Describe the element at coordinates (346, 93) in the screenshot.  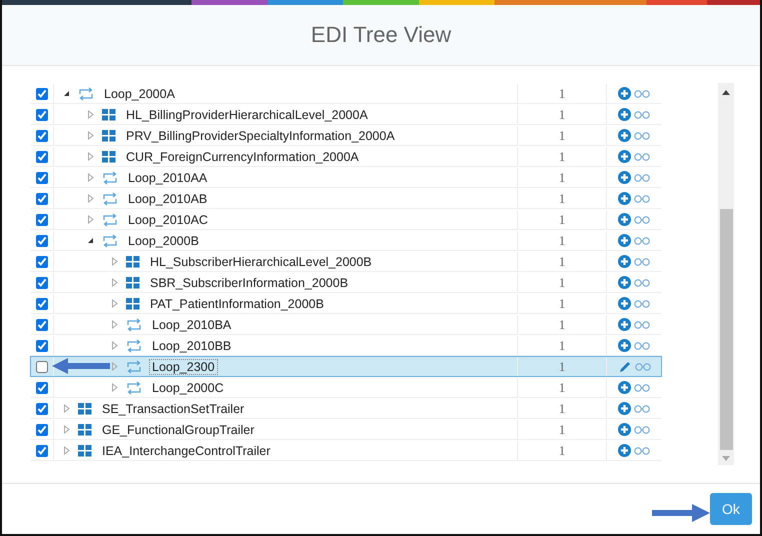
I see `tree-row: Loop_2000A 1` at that location.